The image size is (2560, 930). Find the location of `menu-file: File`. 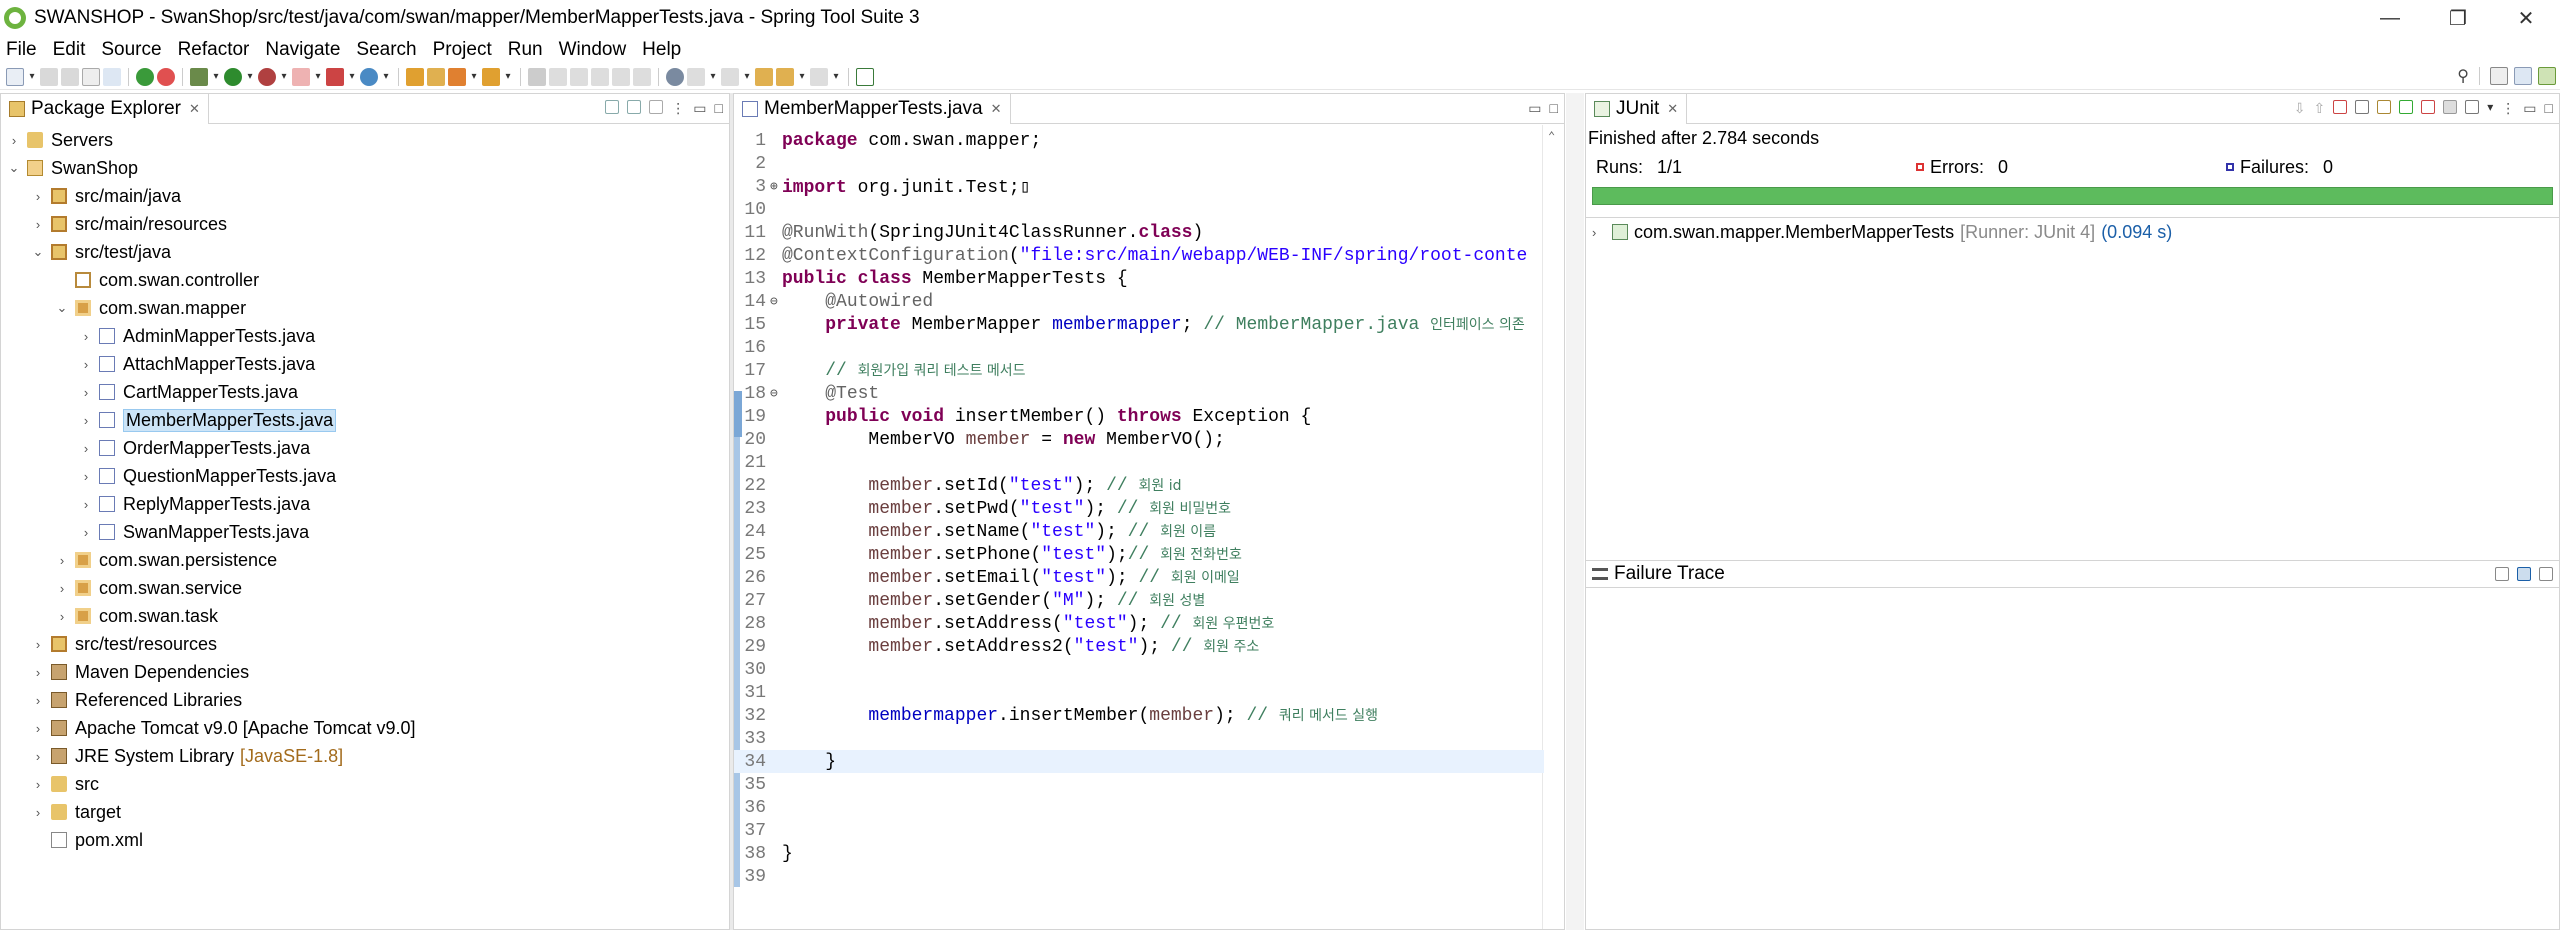

menu-file: File is located at coordinates (21, 50).